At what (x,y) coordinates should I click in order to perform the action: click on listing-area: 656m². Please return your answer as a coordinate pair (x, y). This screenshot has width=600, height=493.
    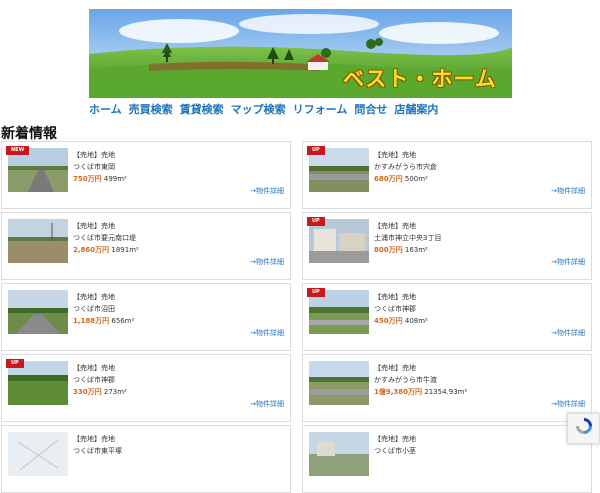
    Looking at the image, I should click on (123, 321).